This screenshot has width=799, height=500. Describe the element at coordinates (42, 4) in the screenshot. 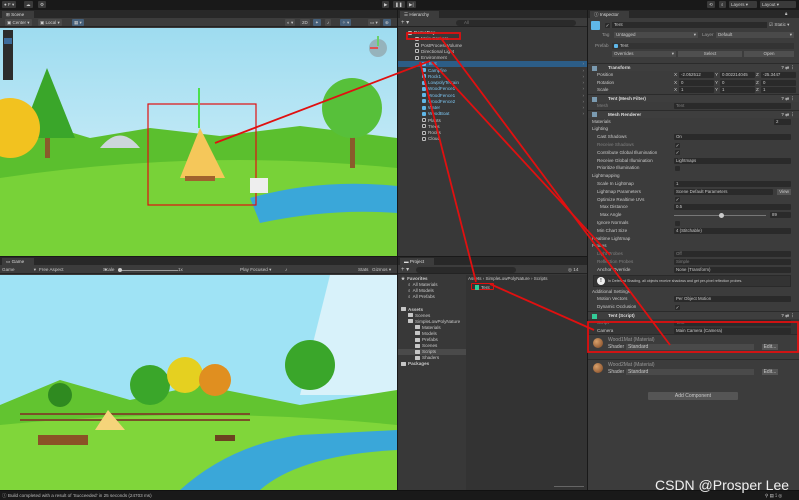

I see `settings-button: ⚙` at that location.